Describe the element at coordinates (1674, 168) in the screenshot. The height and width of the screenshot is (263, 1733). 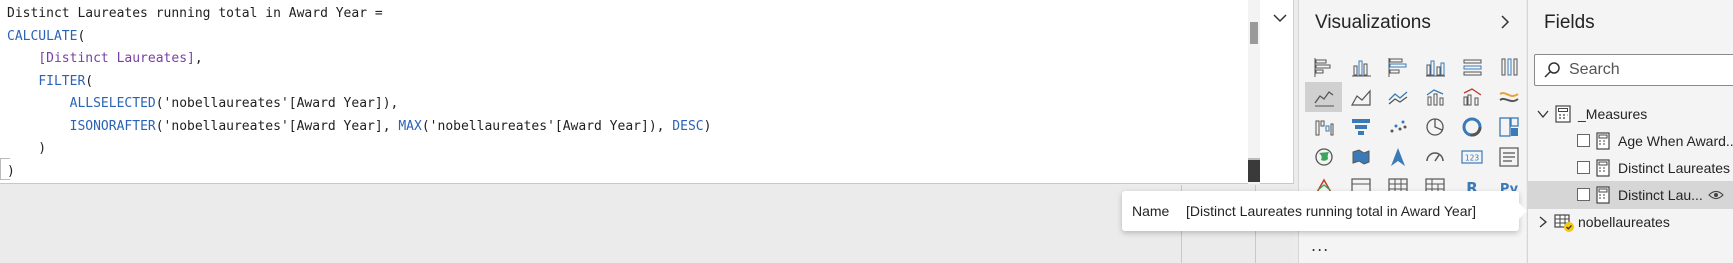
I see `field-label: Distinct Laureates` at that location.